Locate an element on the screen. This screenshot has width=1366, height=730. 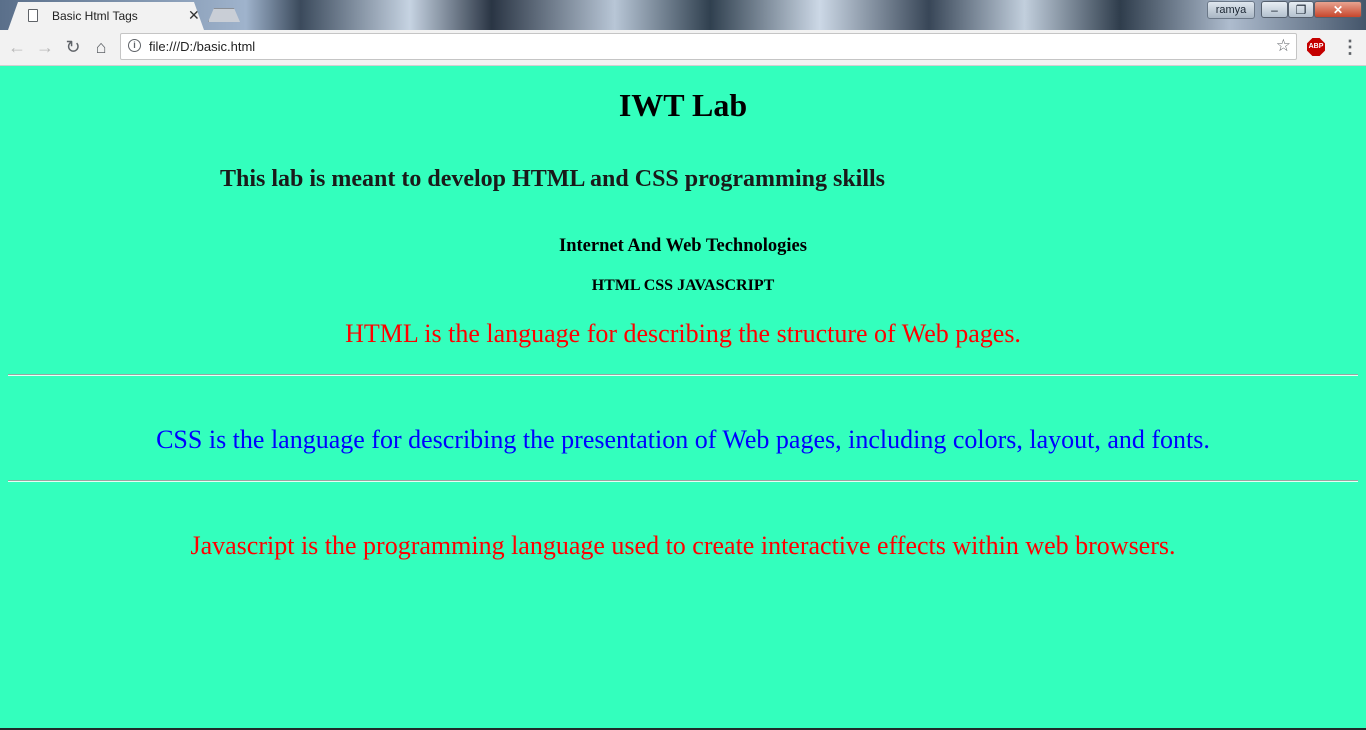
profile-button: ramya is located at coordinates (1231, 10).